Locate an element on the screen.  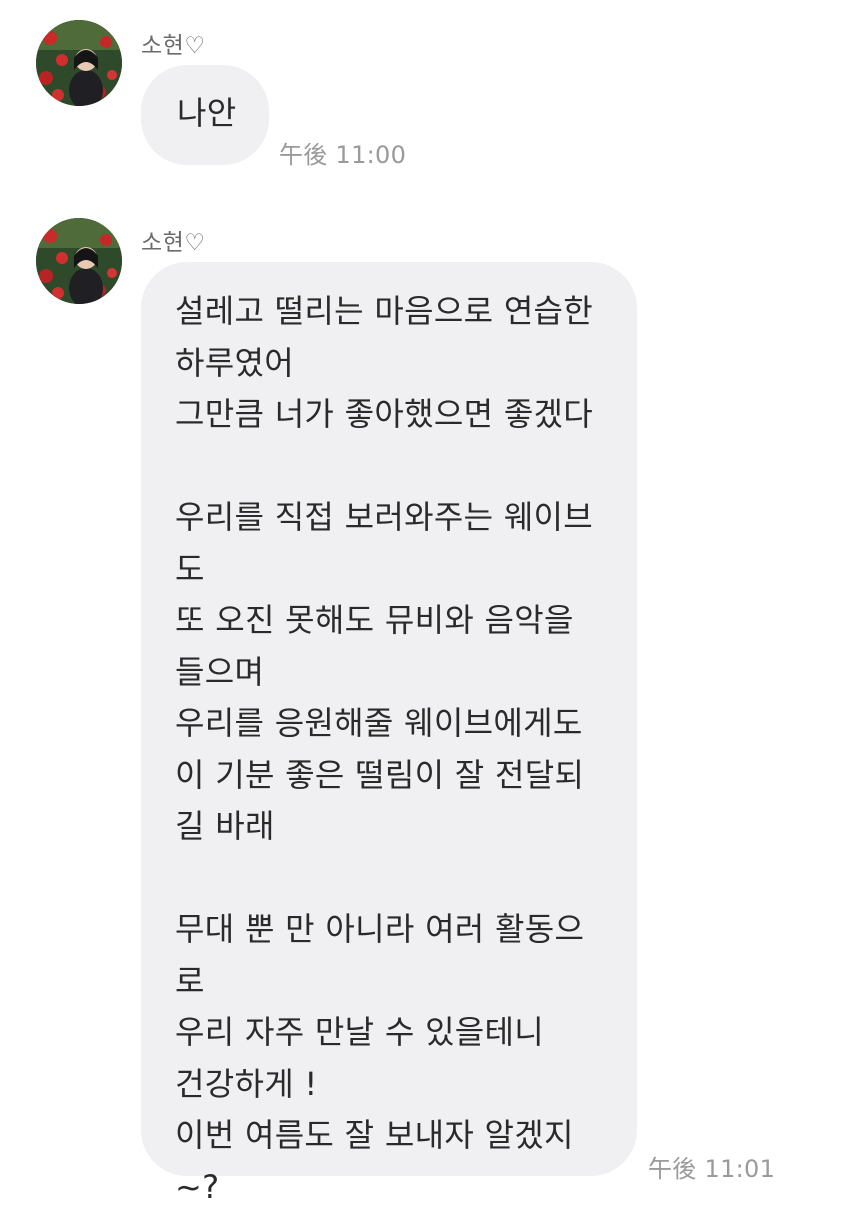
message-bubble: 나안 is located at coordinates (205, 115).